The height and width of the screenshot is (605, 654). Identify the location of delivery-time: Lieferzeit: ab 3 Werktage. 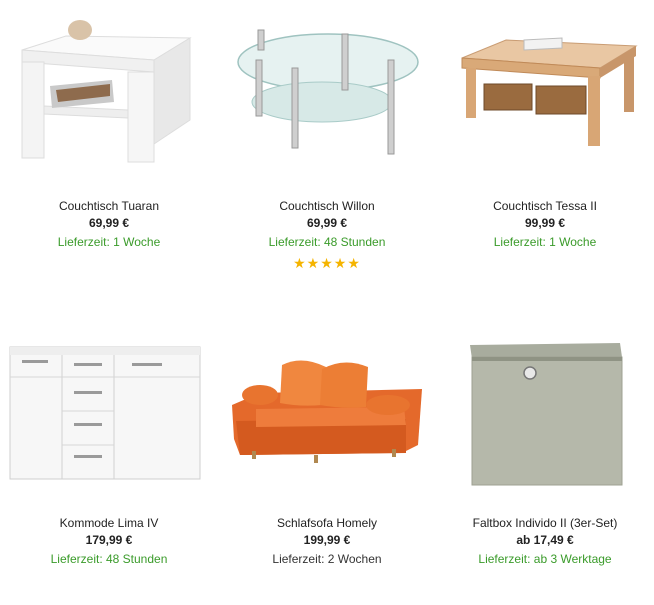
(545, 559).